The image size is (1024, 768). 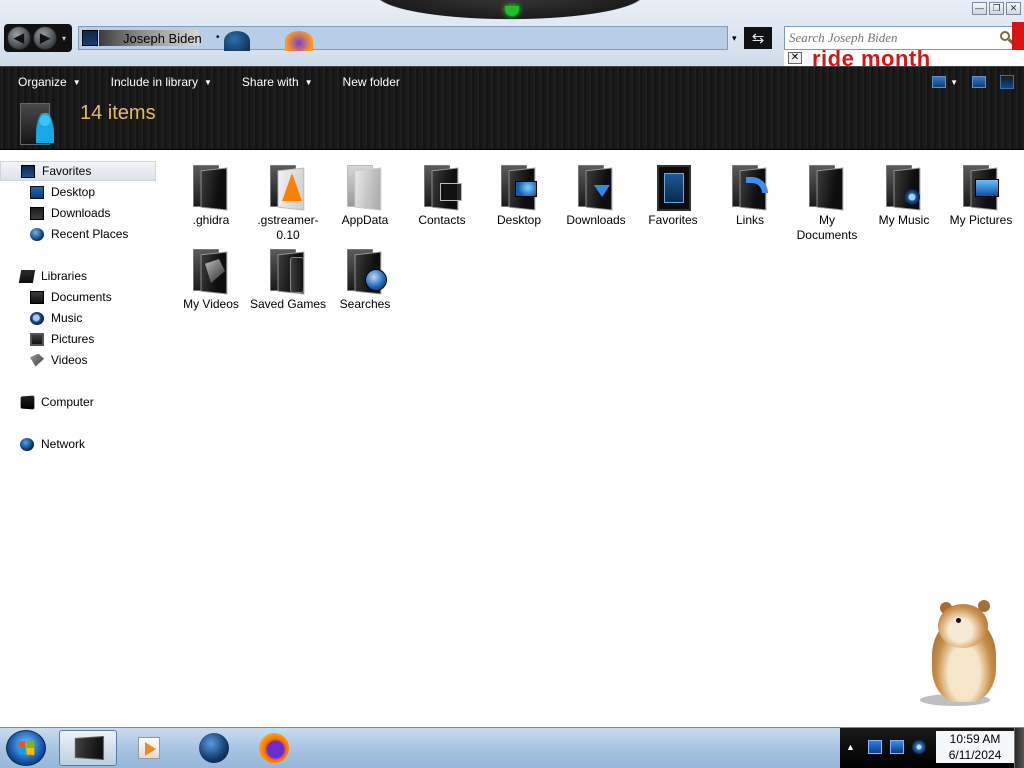 What do you see at coordinates (596, 220) in the screenshot?
I see `file-name: Downloads` at bounding box center [596, 220].